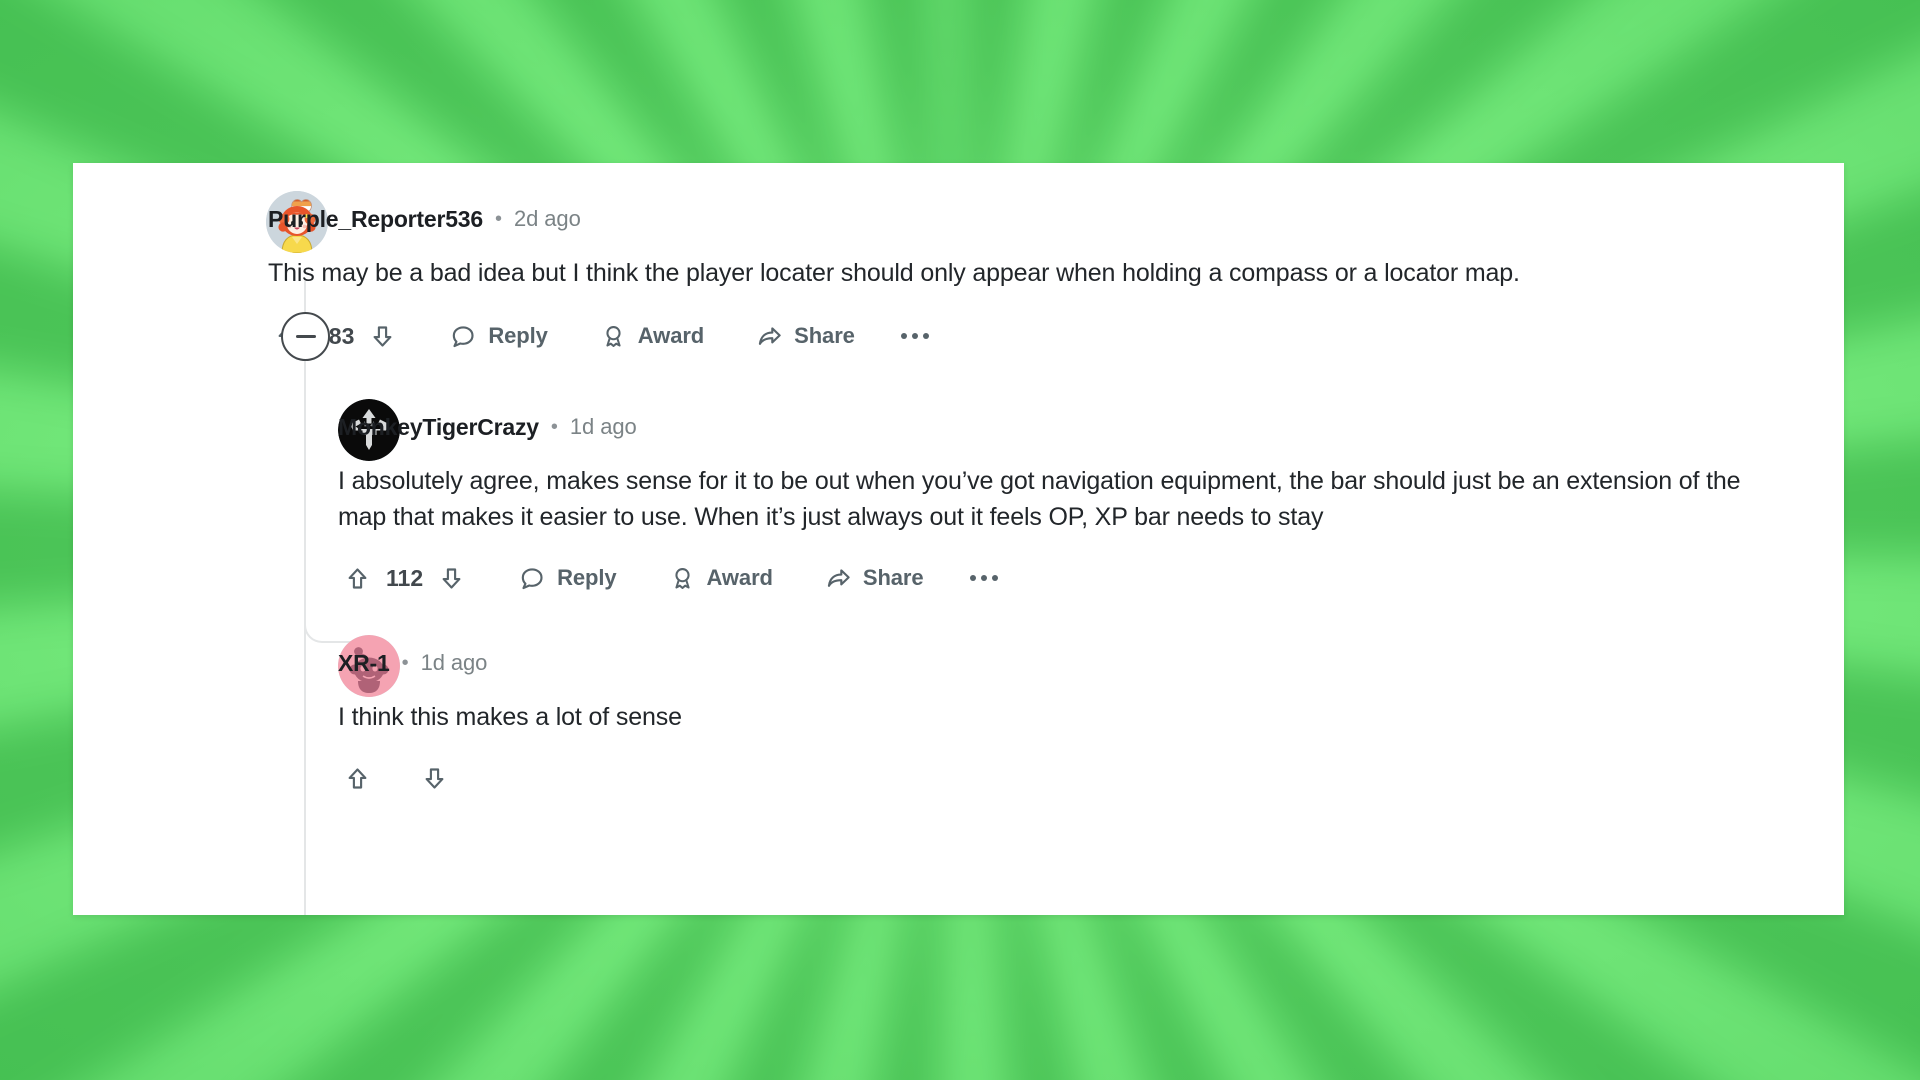  What do you see at coordinates (438, 427) in the screenshot?
I see `username: MonkeyTigerCrazy` at bounding box center [438, 427].